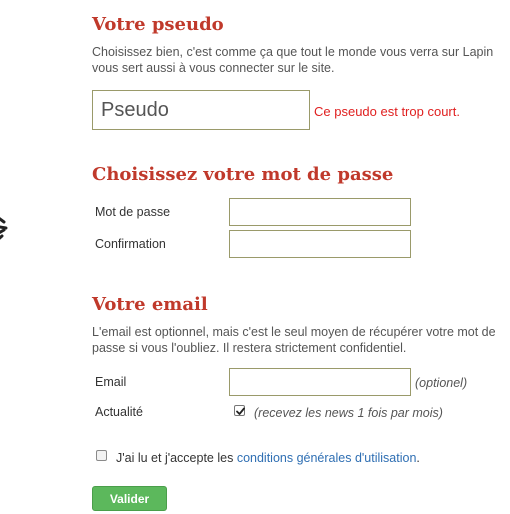 Image resolution: width=510 pixels, height=514 pixels. Describe the element at coordinates (418, 458) in the screenshot. I see `terms-text-after: .` at that location.